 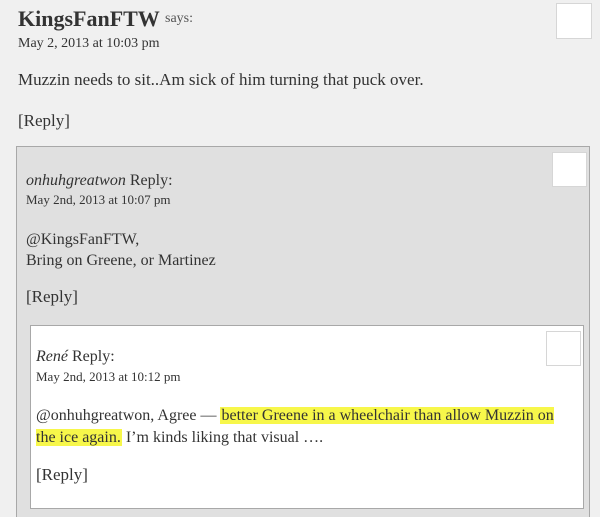 I want to click on reply-date: May 2nd, 2013 at 10:12 pm, so click(x=108, y=377).